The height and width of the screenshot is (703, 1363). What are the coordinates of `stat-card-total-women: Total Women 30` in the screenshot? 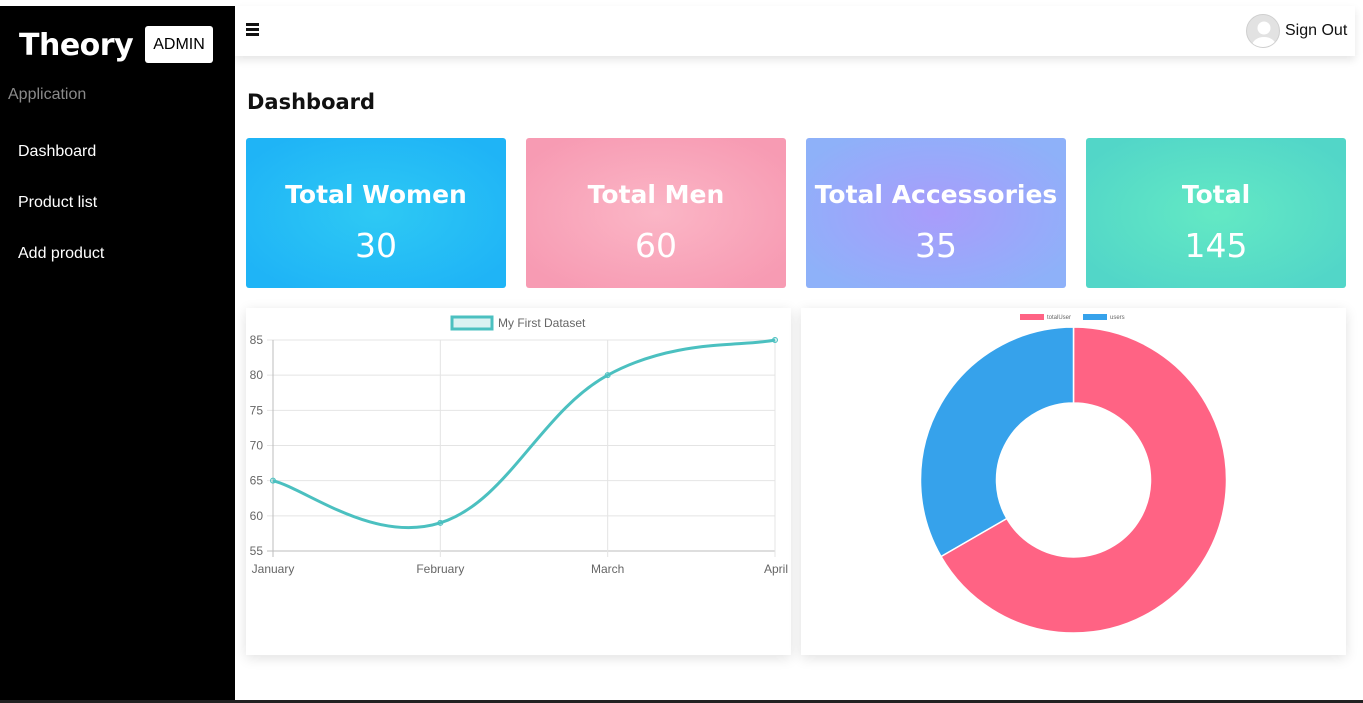 It's located at (376, 213).